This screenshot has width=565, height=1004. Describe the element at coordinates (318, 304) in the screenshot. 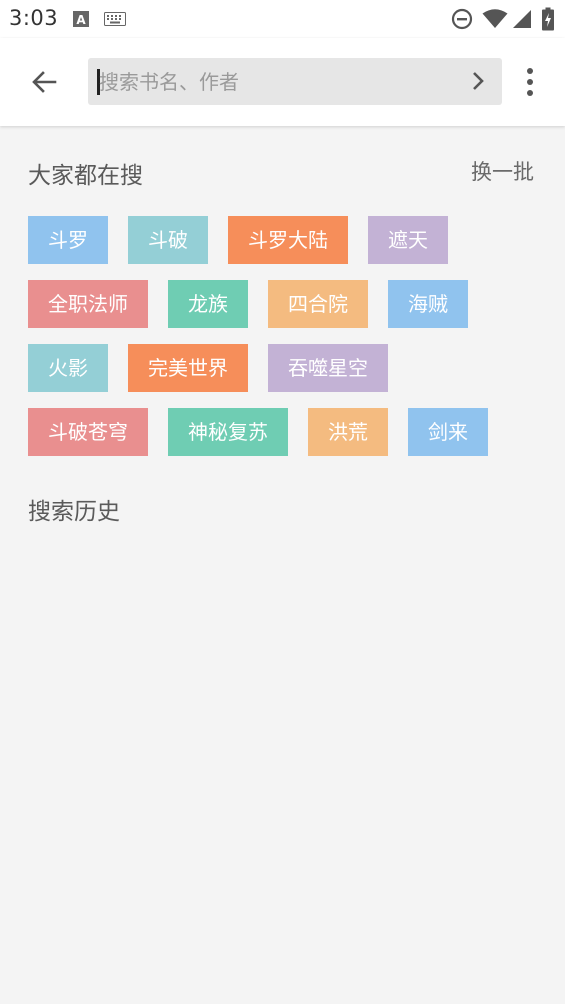

I see `hot-tag: 四合院` at that location.